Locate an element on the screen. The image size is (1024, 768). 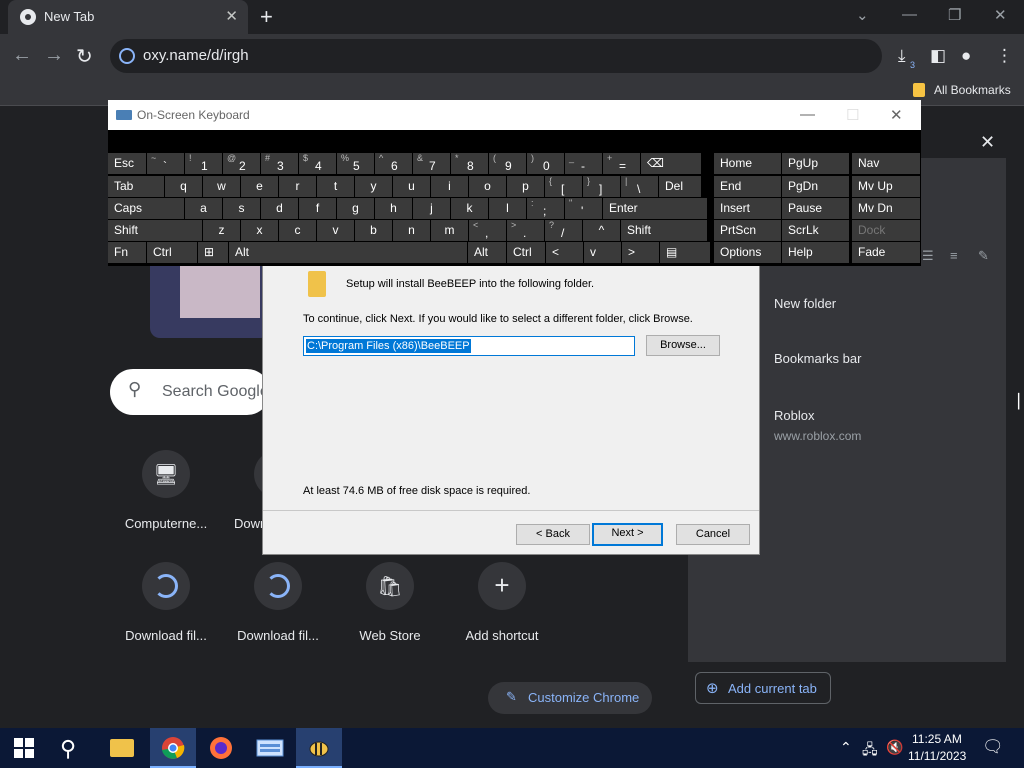
osk-nav-key: ScrLk is located at coordinates (815, 230).